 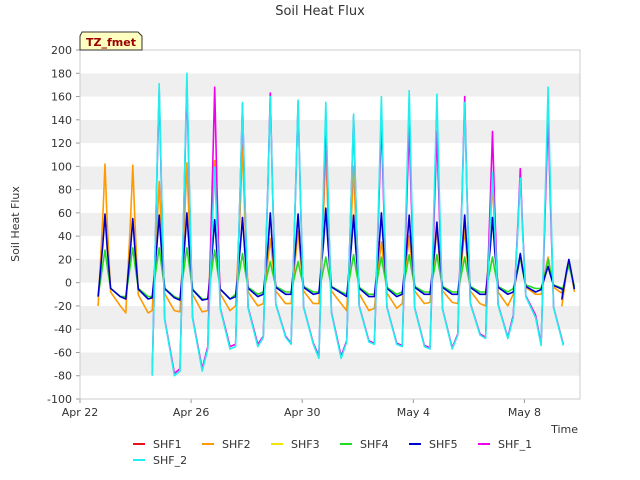 What do you see at coordinates (63, 329) in the screenshot?
I see `y-tick-label: -40` at bounding box center [63, 329].